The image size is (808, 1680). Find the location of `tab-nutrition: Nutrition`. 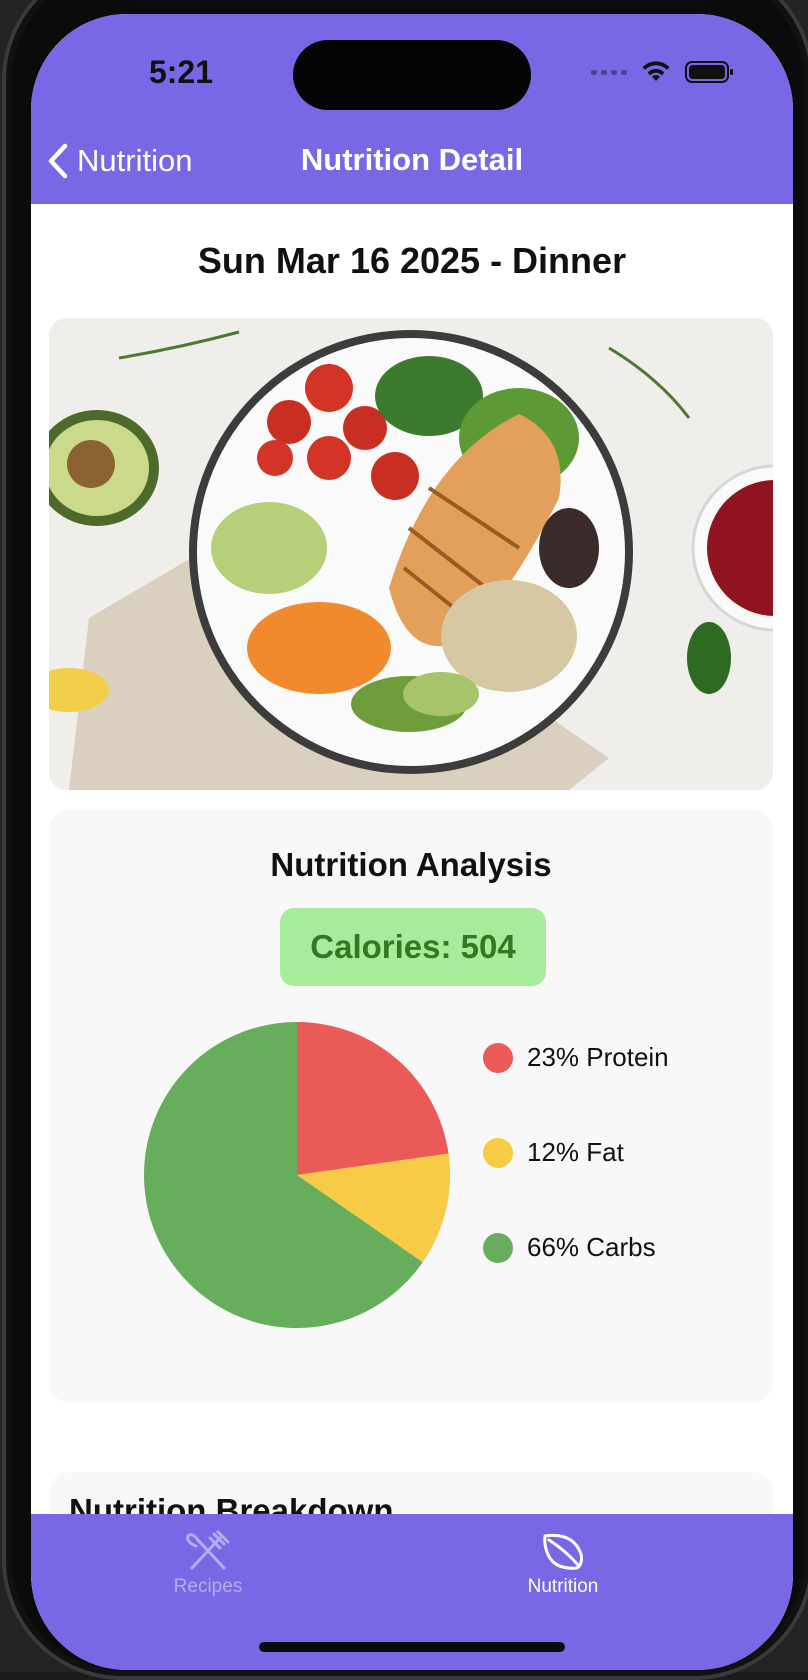

tab-nutrition: Nutrition is located at coordinates (563, 1563).